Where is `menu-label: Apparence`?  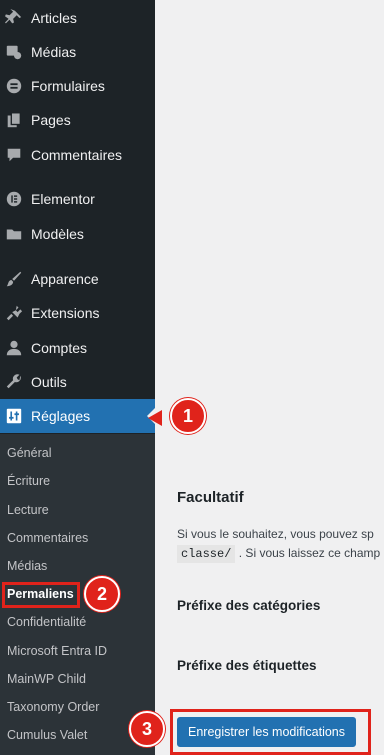 menu-label: Apparence is located at coordinates (65, 279).